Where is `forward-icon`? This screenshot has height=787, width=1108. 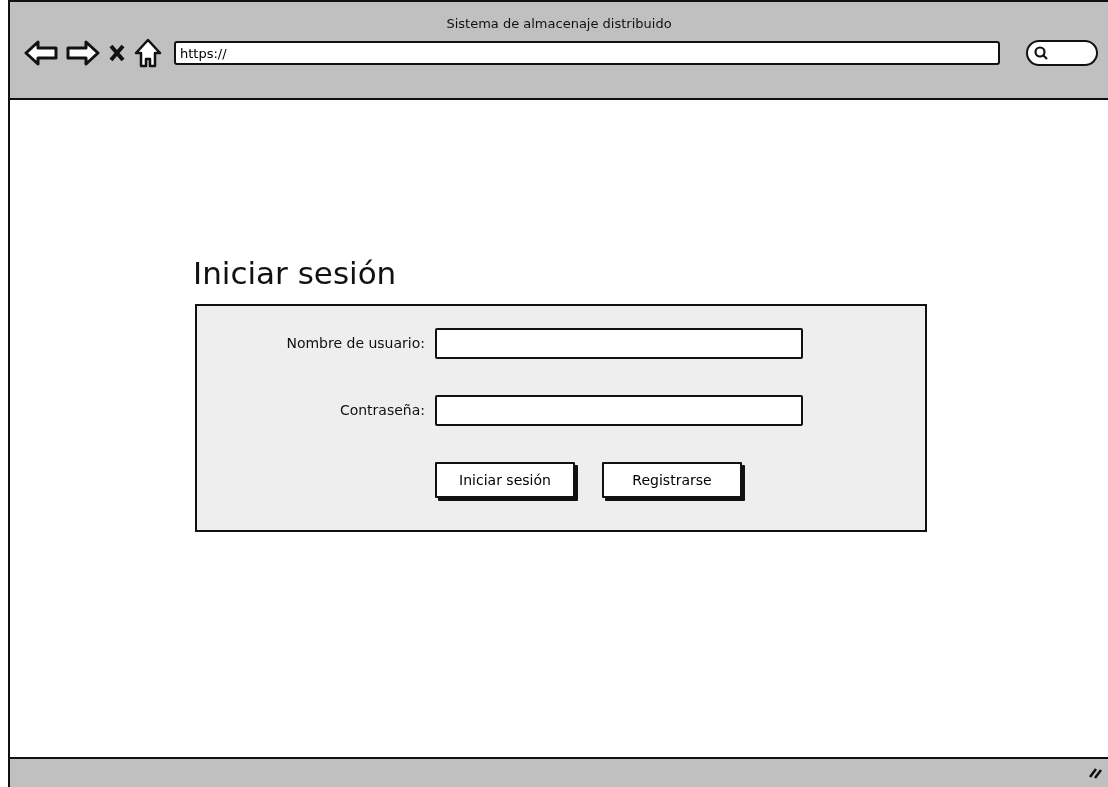 forward-icon is located at coordinates (83, 53).